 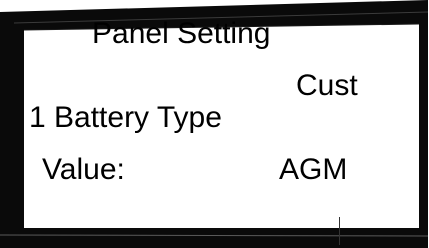 What do you see at coordinates (327, 85) in the screenshot?
I see `mode-indicator: Cust` at bounding box center [327, 85].